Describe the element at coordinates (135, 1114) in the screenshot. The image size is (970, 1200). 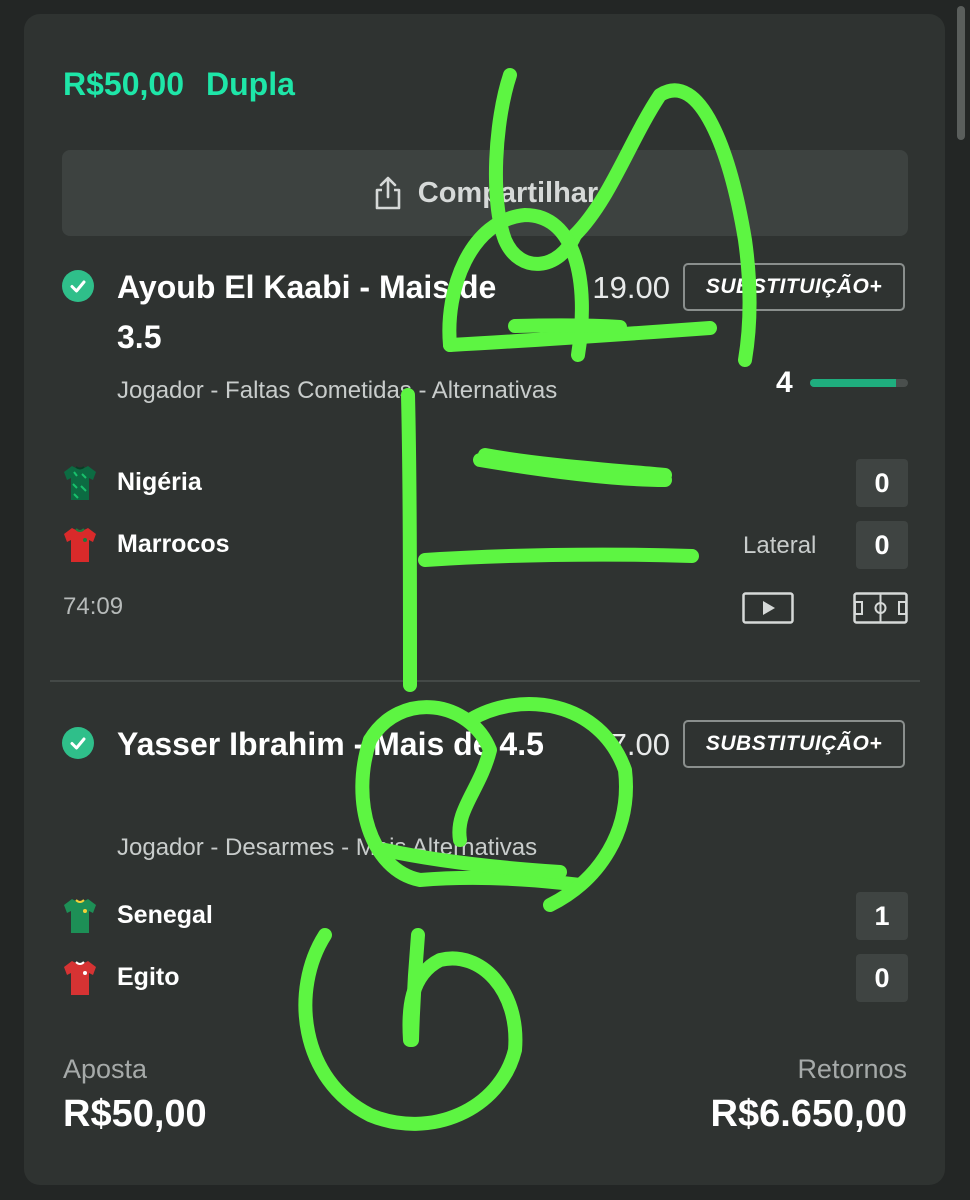
I see `stake-value: R$50,00` at that location.